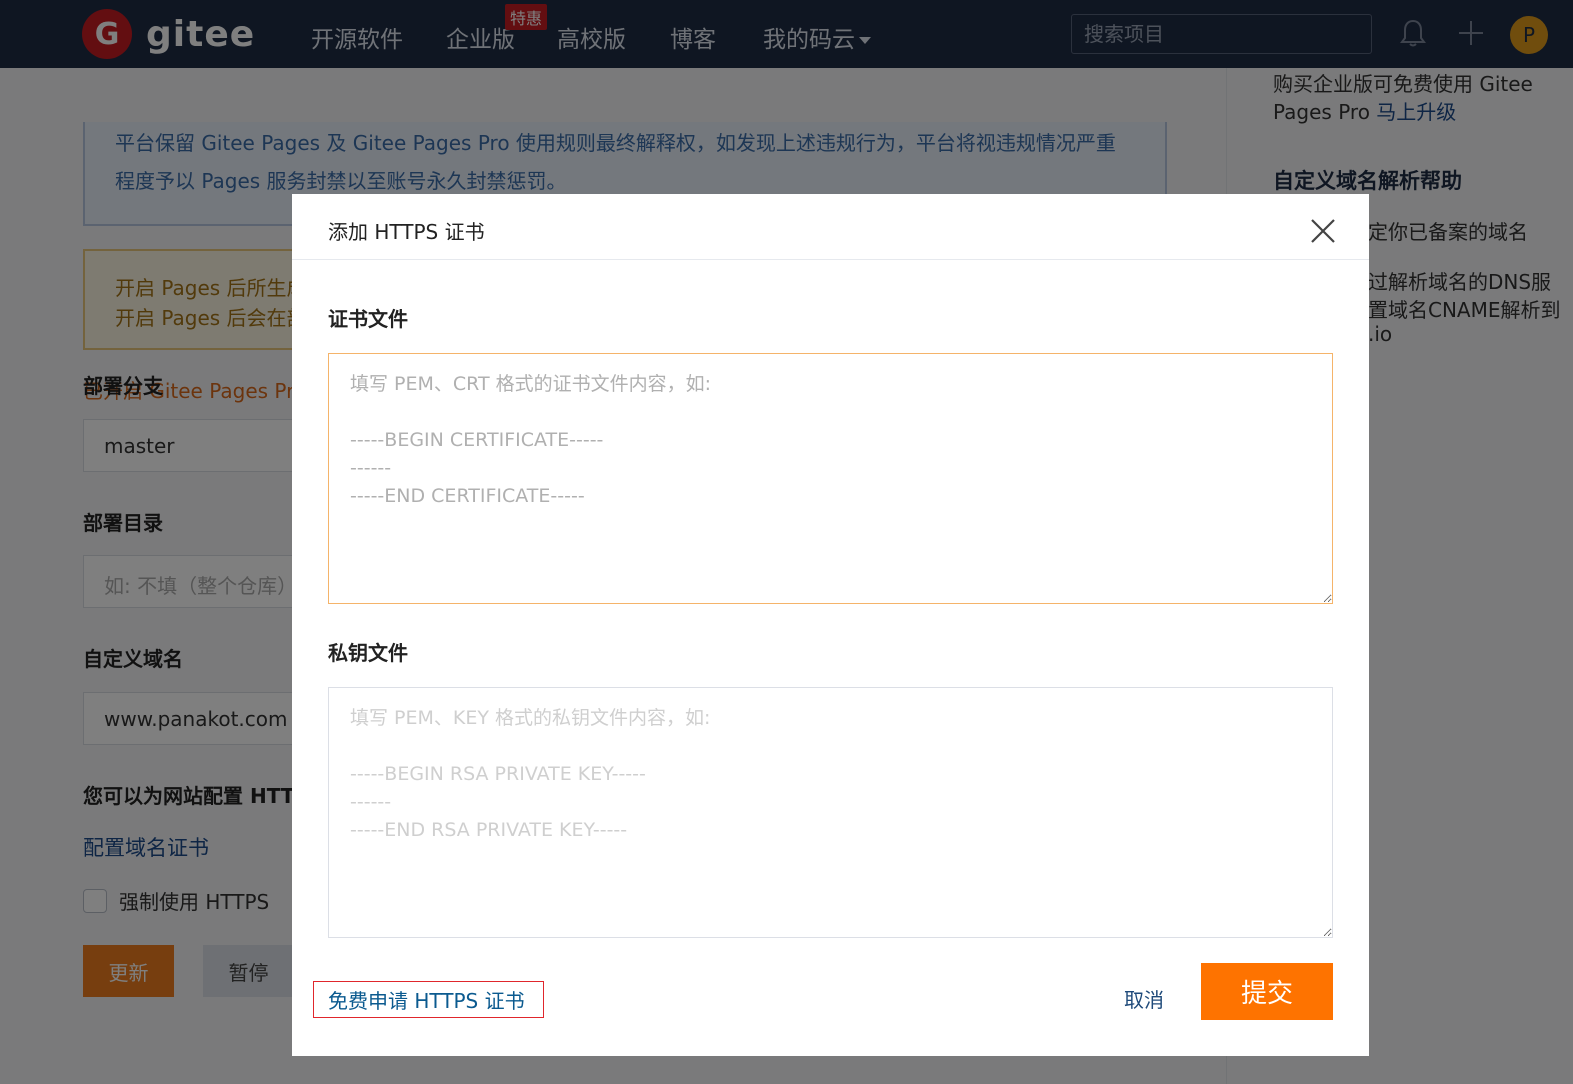 Image resolution: width=1573 pixels, height=1084 pixels. Describe the element at coordinates (428, 999) in the screenshot. I see `free-cert-link: 免费申请 HTTPS 证书` at that location.